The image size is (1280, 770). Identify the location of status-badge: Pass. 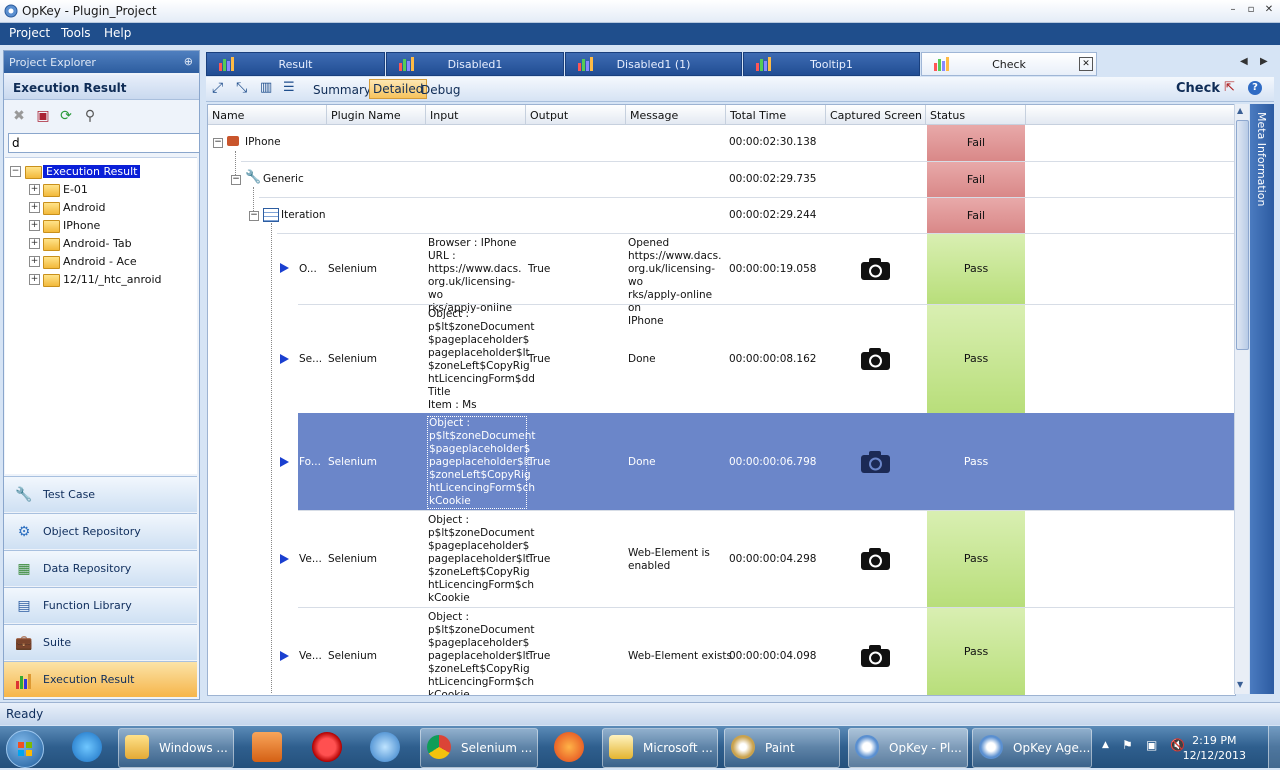
(976, 559).